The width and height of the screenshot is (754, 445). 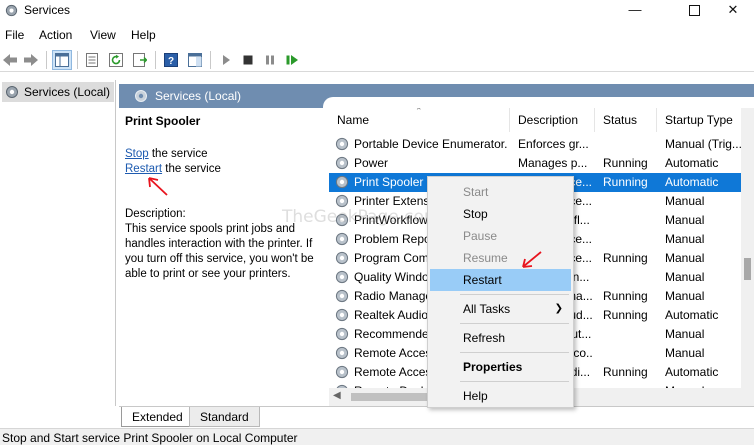 I want to click on minimize-button: —, so click(x=635, y=11).